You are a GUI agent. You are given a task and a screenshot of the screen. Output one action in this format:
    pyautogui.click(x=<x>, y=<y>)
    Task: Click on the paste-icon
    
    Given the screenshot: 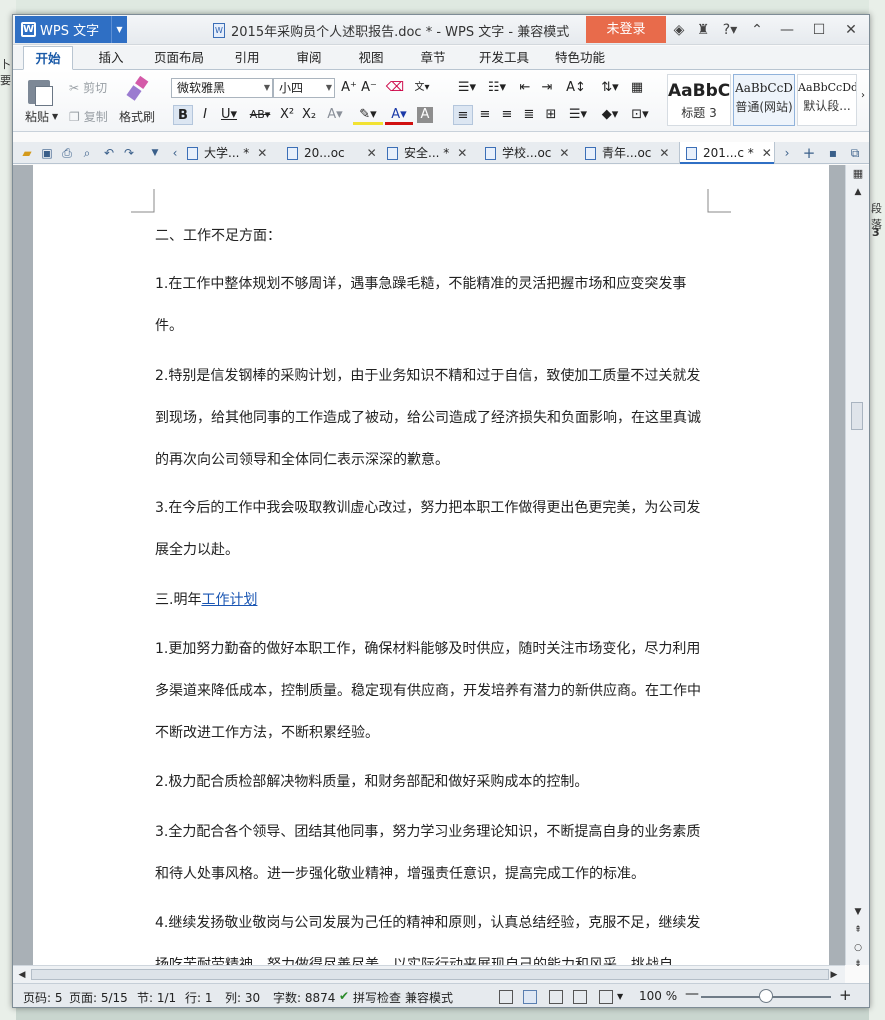 What is the action you would take?
    pyautogui.click(x=40, y=91)
    